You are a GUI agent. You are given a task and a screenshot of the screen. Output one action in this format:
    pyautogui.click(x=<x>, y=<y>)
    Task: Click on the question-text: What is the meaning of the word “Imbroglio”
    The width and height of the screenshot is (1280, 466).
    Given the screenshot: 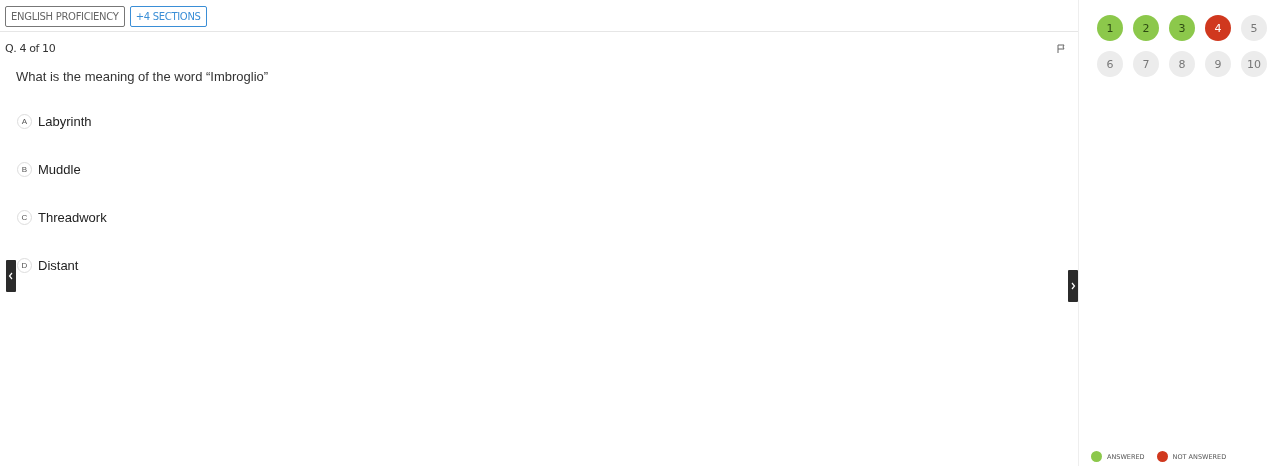 What is the action you would take?
    pyautogui.click(x=142, y=76)
    